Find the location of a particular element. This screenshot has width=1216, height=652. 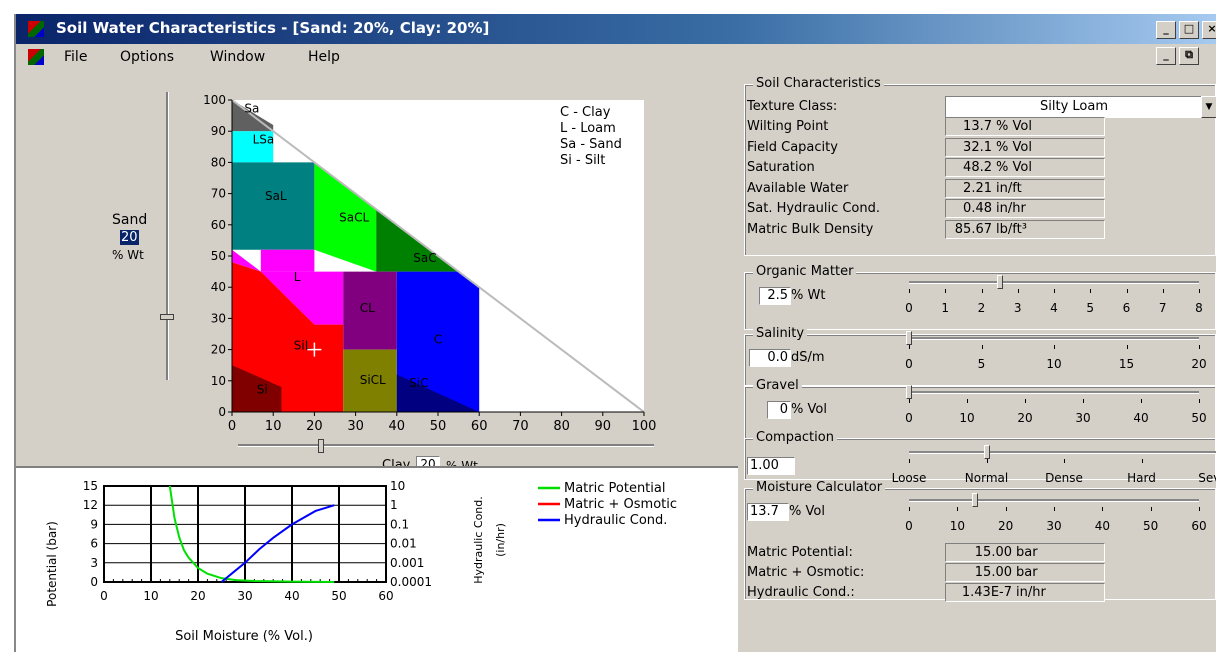

menu-bar: File Options Window Help is located at coordinates (616, 57).